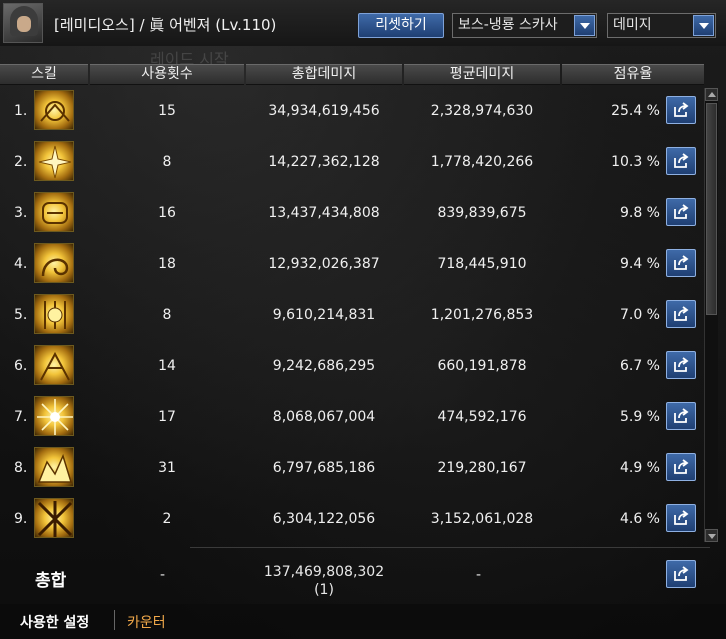 Image resolution: width=726 pixels, height=639 pixels. I want to click on total-damage: 8,068,067,004, so click(324, 417).